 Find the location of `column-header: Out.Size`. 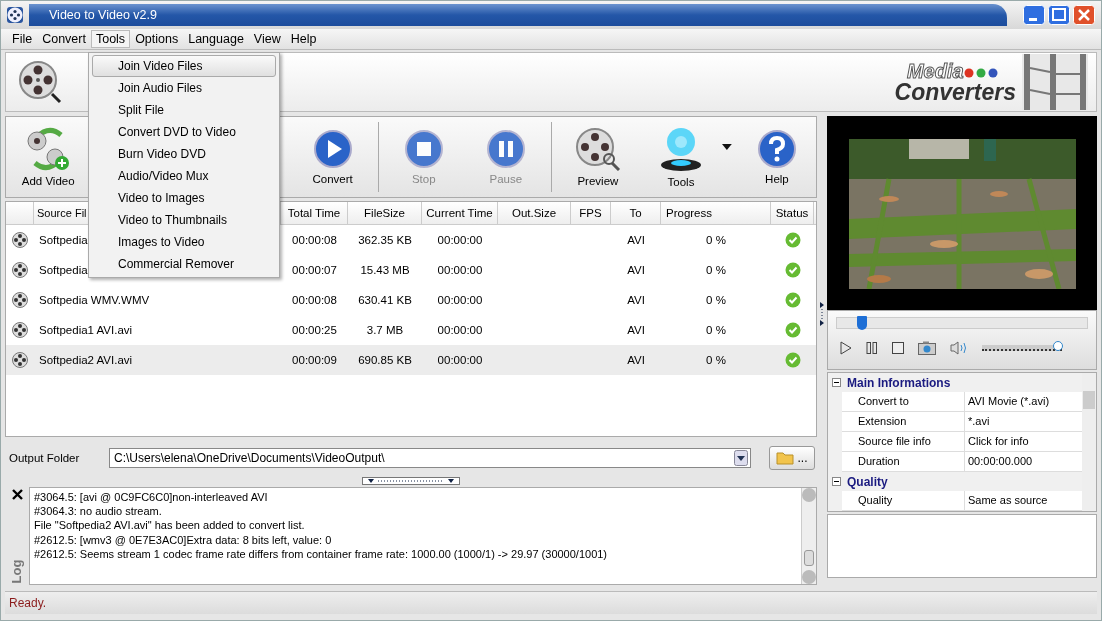

column-header: Out.Size is located at coordinates (534, 213).